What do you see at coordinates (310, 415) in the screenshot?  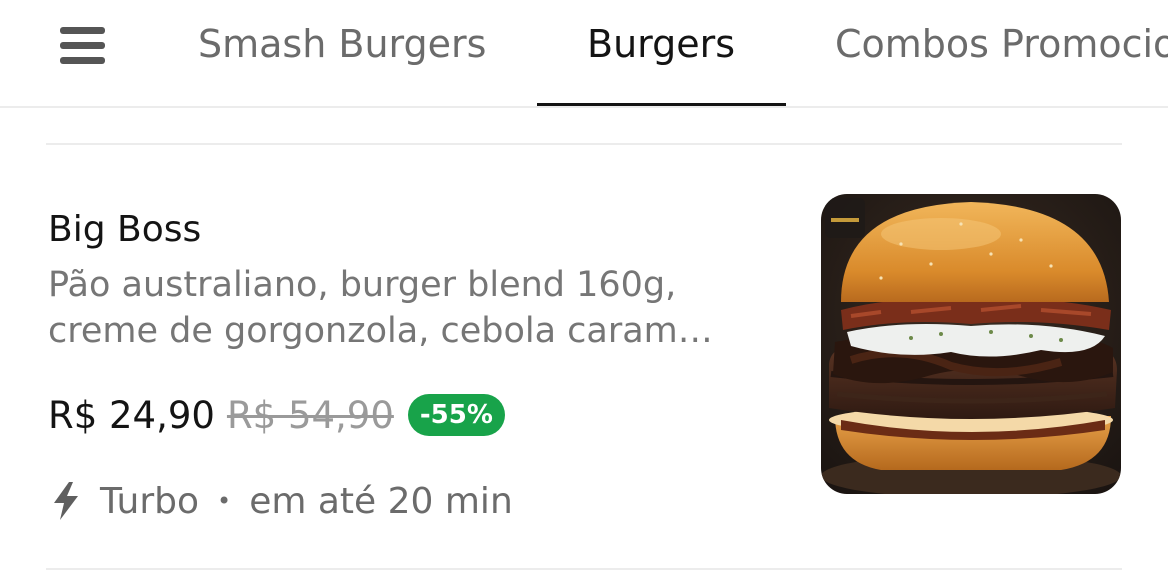 I see `original-price: R$ 54,90` at bounding box center [310, 415].